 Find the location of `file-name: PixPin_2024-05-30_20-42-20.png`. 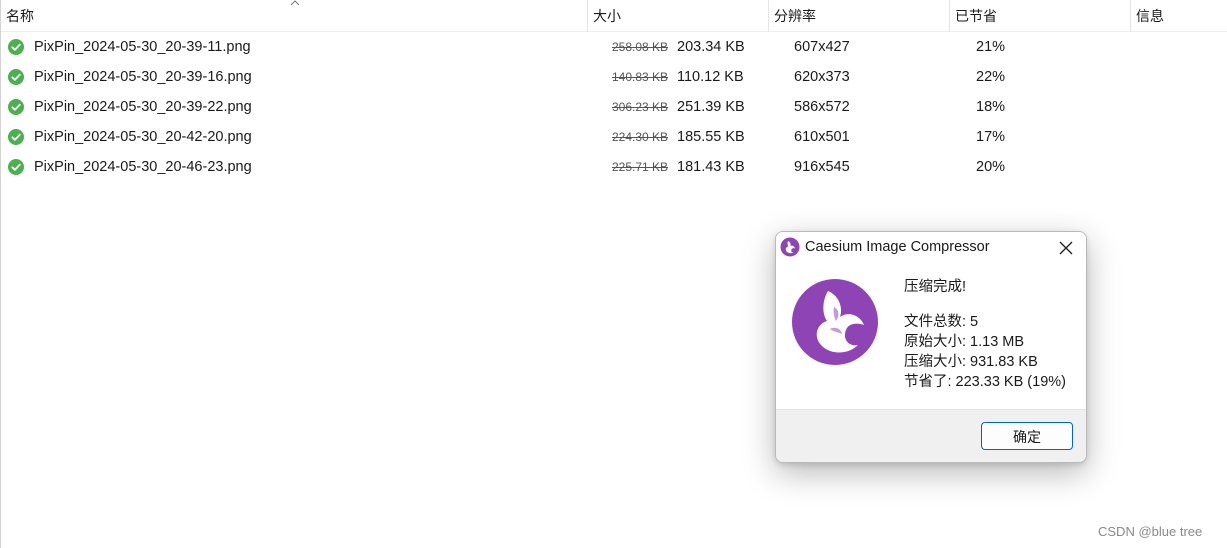

file-name: PixPin_2024-05-30_20-42-20.png is located at coordinates (143, 137).